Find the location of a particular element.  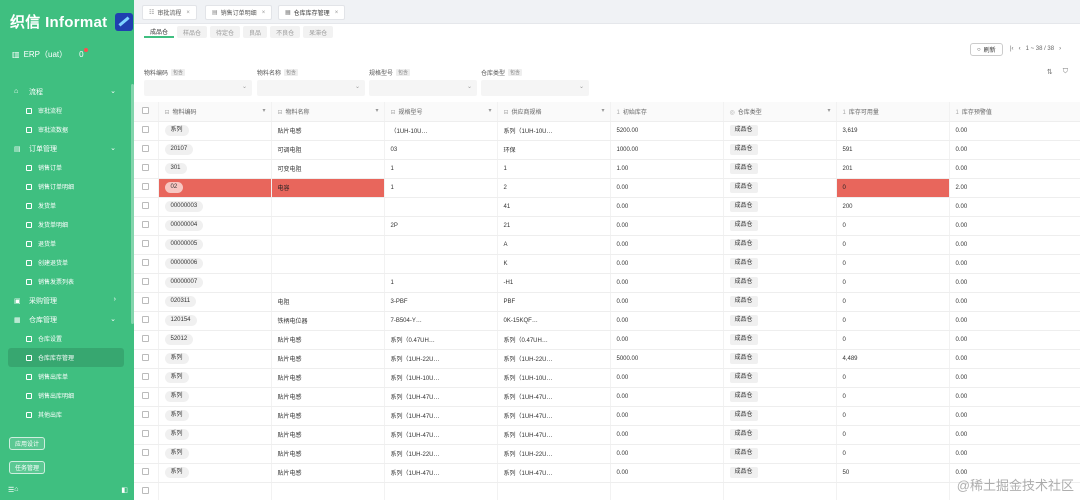

table-row: 301 可变电阻 1 1 1.00 成品仓 201 0.00 is located at coordinates (607, 169).